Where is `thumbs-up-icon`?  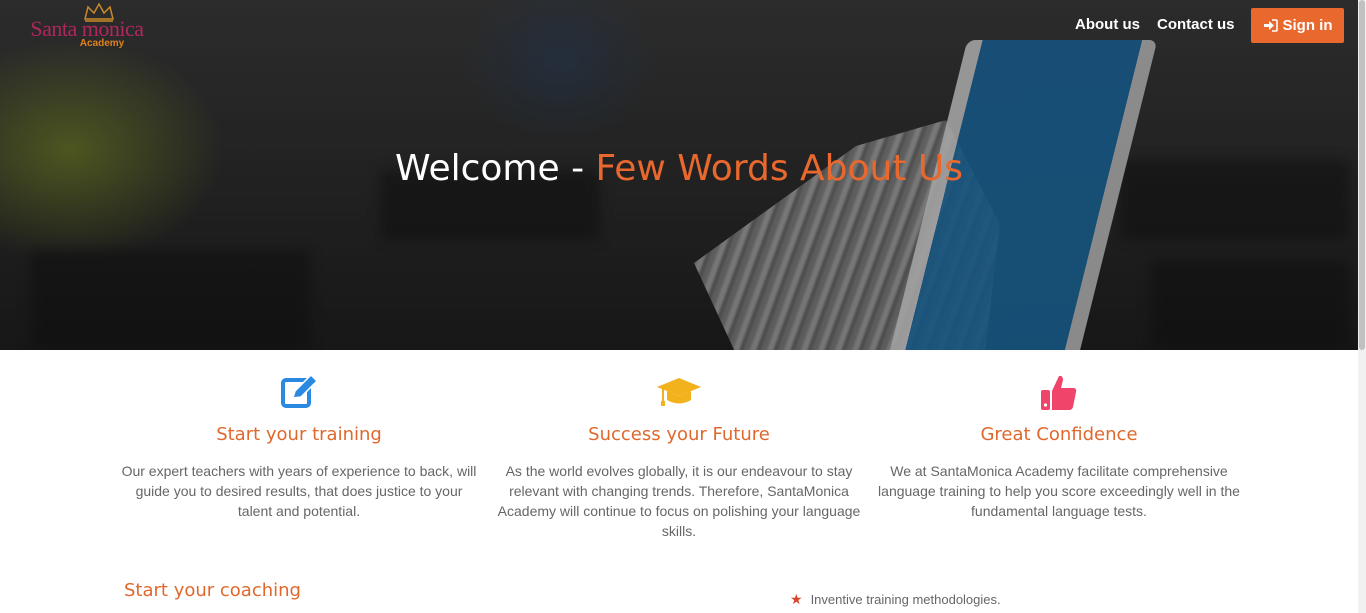
thumbs-up-icon is located at coordinates (1059, 392).